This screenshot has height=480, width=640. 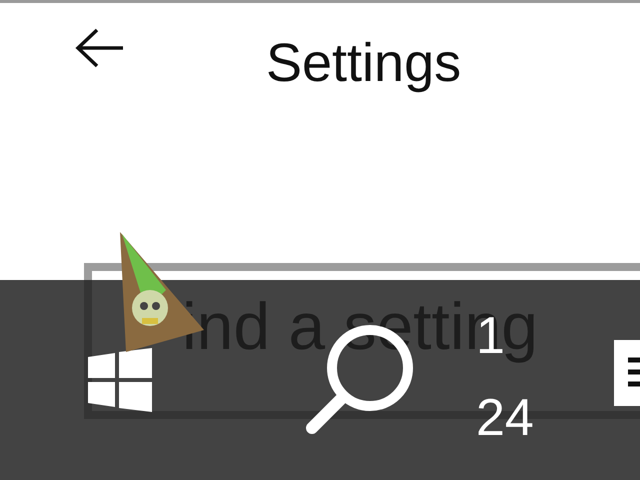 What do you see at coordinates (364, 63) in the screenshot?
I see `window-title: Settings` at bounding box center [364, 63].